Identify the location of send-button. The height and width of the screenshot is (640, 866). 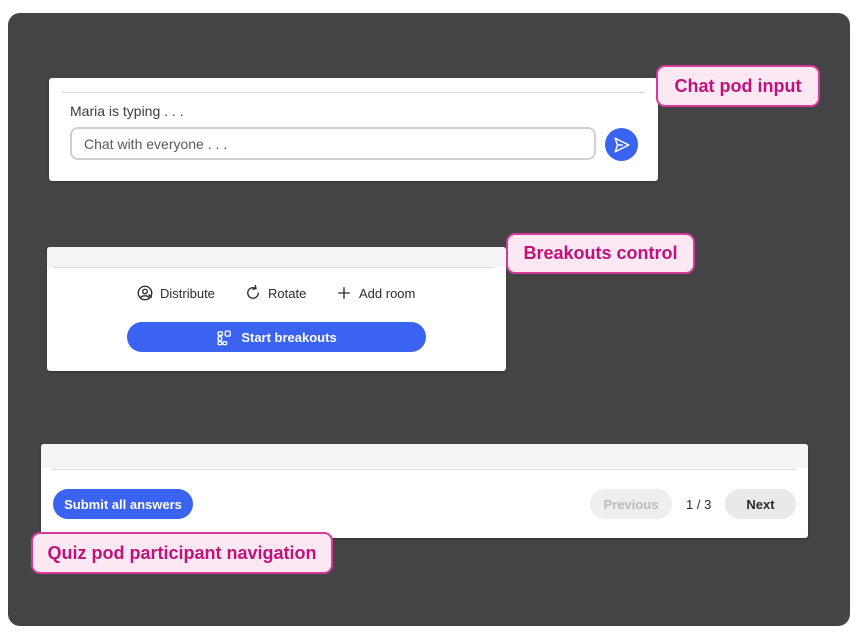
(621, 144).